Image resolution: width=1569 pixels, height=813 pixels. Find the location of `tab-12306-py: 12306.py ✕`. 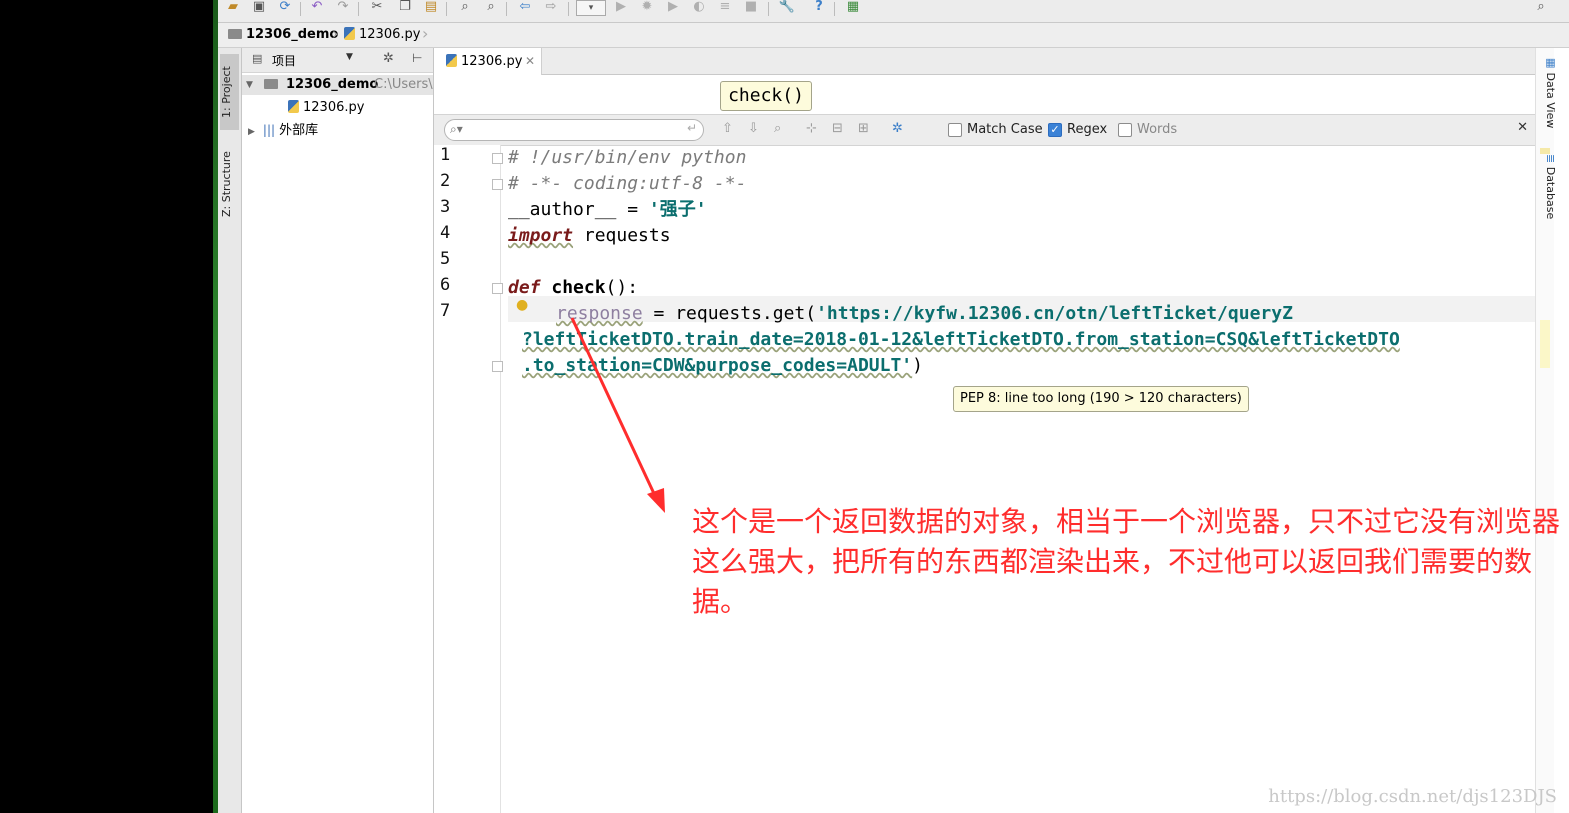

tab-12306-py: 12306.py ✕ is located at coordinates (488, 61).